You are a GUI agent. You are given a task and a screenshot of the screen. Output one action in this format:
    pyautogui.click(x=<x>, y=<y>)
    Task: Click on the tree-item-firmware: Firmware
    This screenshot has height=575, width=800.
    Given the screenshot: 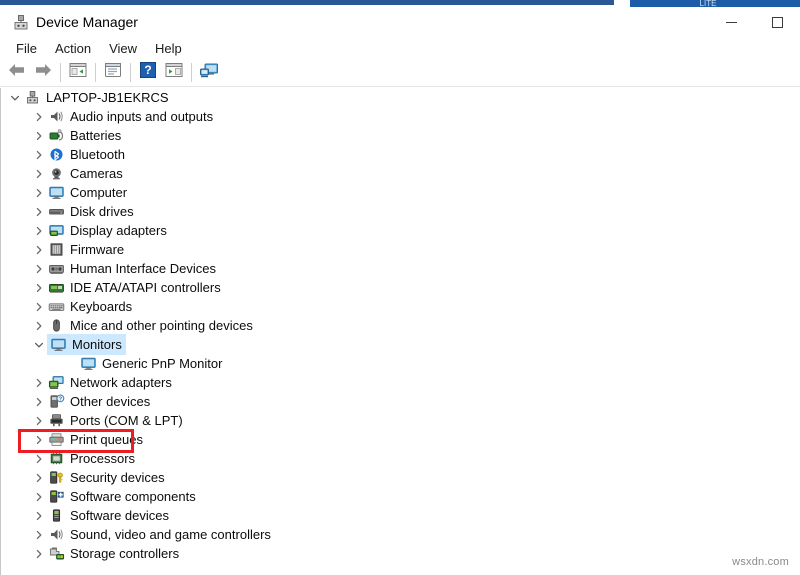 What is the action you would take?
    pyautogui.click(x=400, y=249)
    